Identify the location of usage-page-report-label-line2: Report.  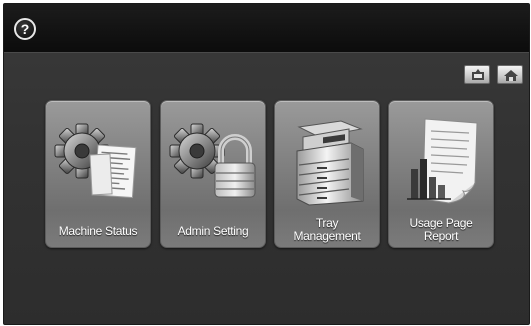
(441, 236).